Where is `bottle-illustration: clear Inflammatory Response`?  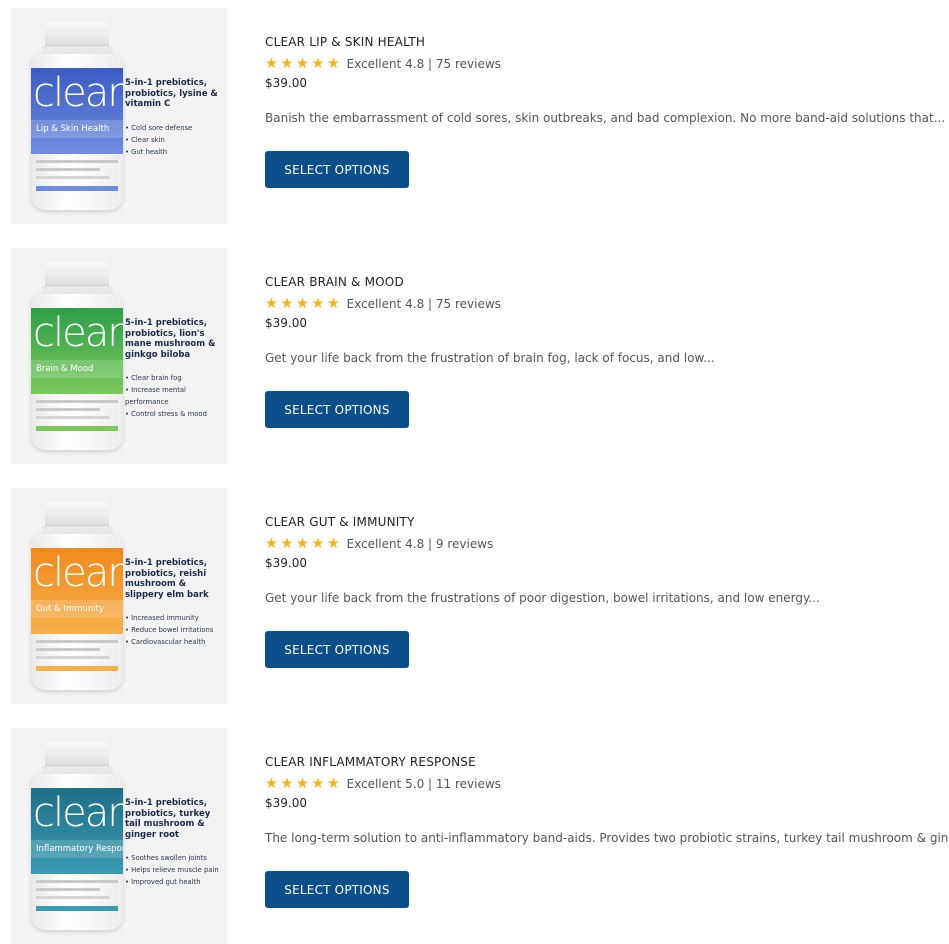 bottle-illustration: clear Inflammatory Response is located at coordinates (77, 837).